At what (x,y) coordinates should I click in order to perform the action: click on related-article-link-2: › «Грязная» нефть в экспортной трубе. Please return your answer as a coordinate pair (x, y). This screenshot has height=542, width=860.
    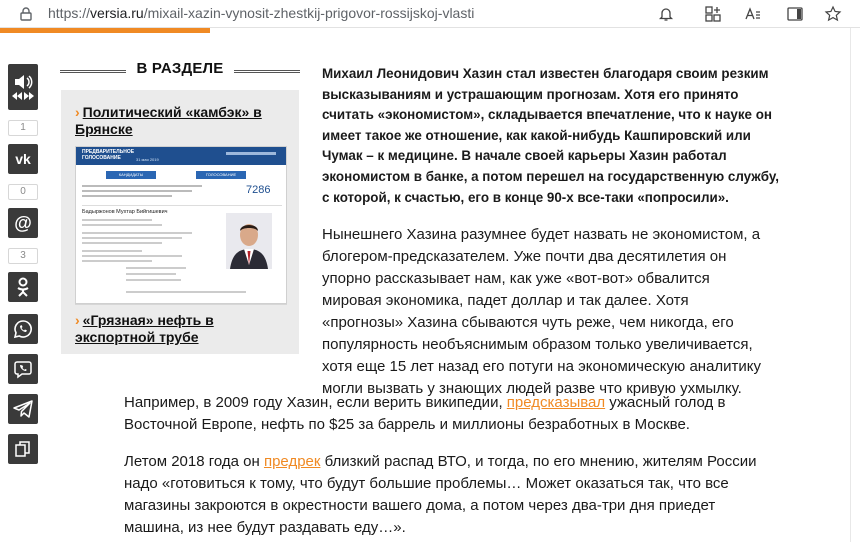
    Looking at the image, I should click on (180, 329).